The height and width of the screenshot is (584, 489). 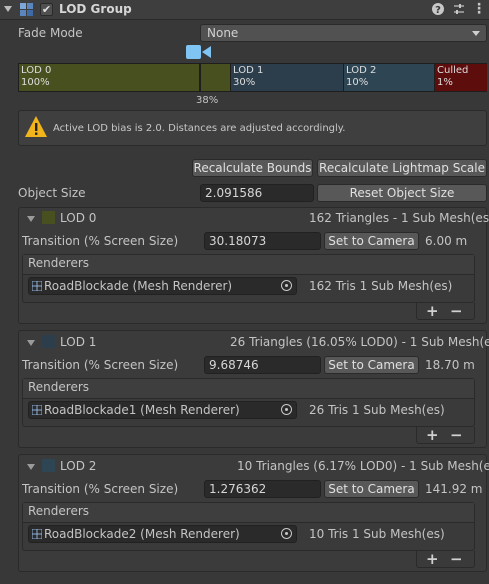 I want to click on fade-mode-label: Fade Mode, so click(x=50, y=33).